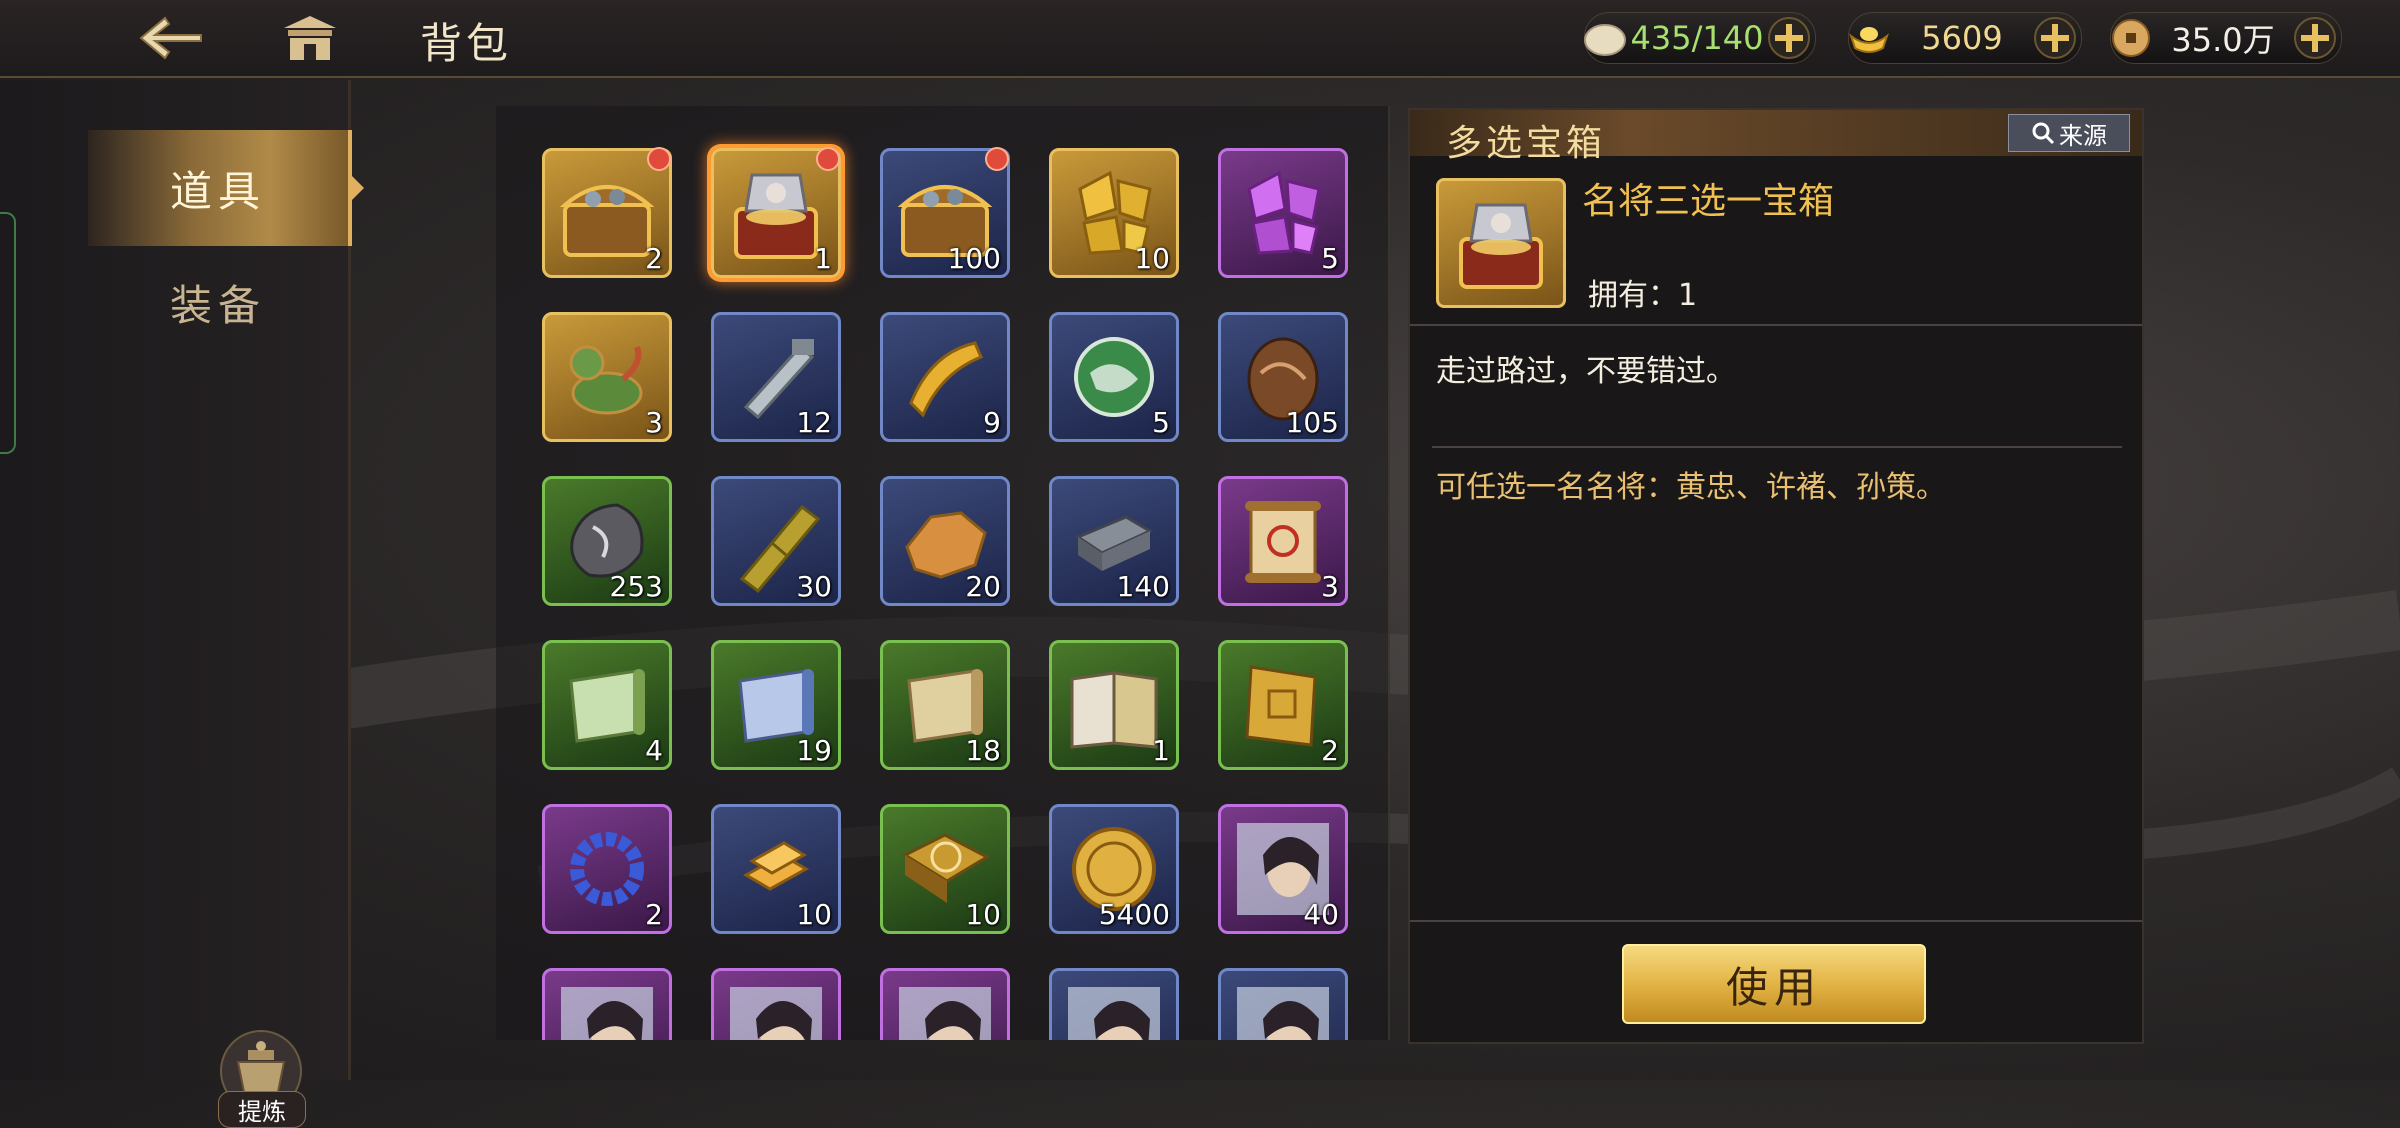 The width and height of the screenshot is (2400, 1128). What do you see at coordinates (945, 212) in the screenshot?
I see `item-slot: 100` at bounding box center [945, 212].